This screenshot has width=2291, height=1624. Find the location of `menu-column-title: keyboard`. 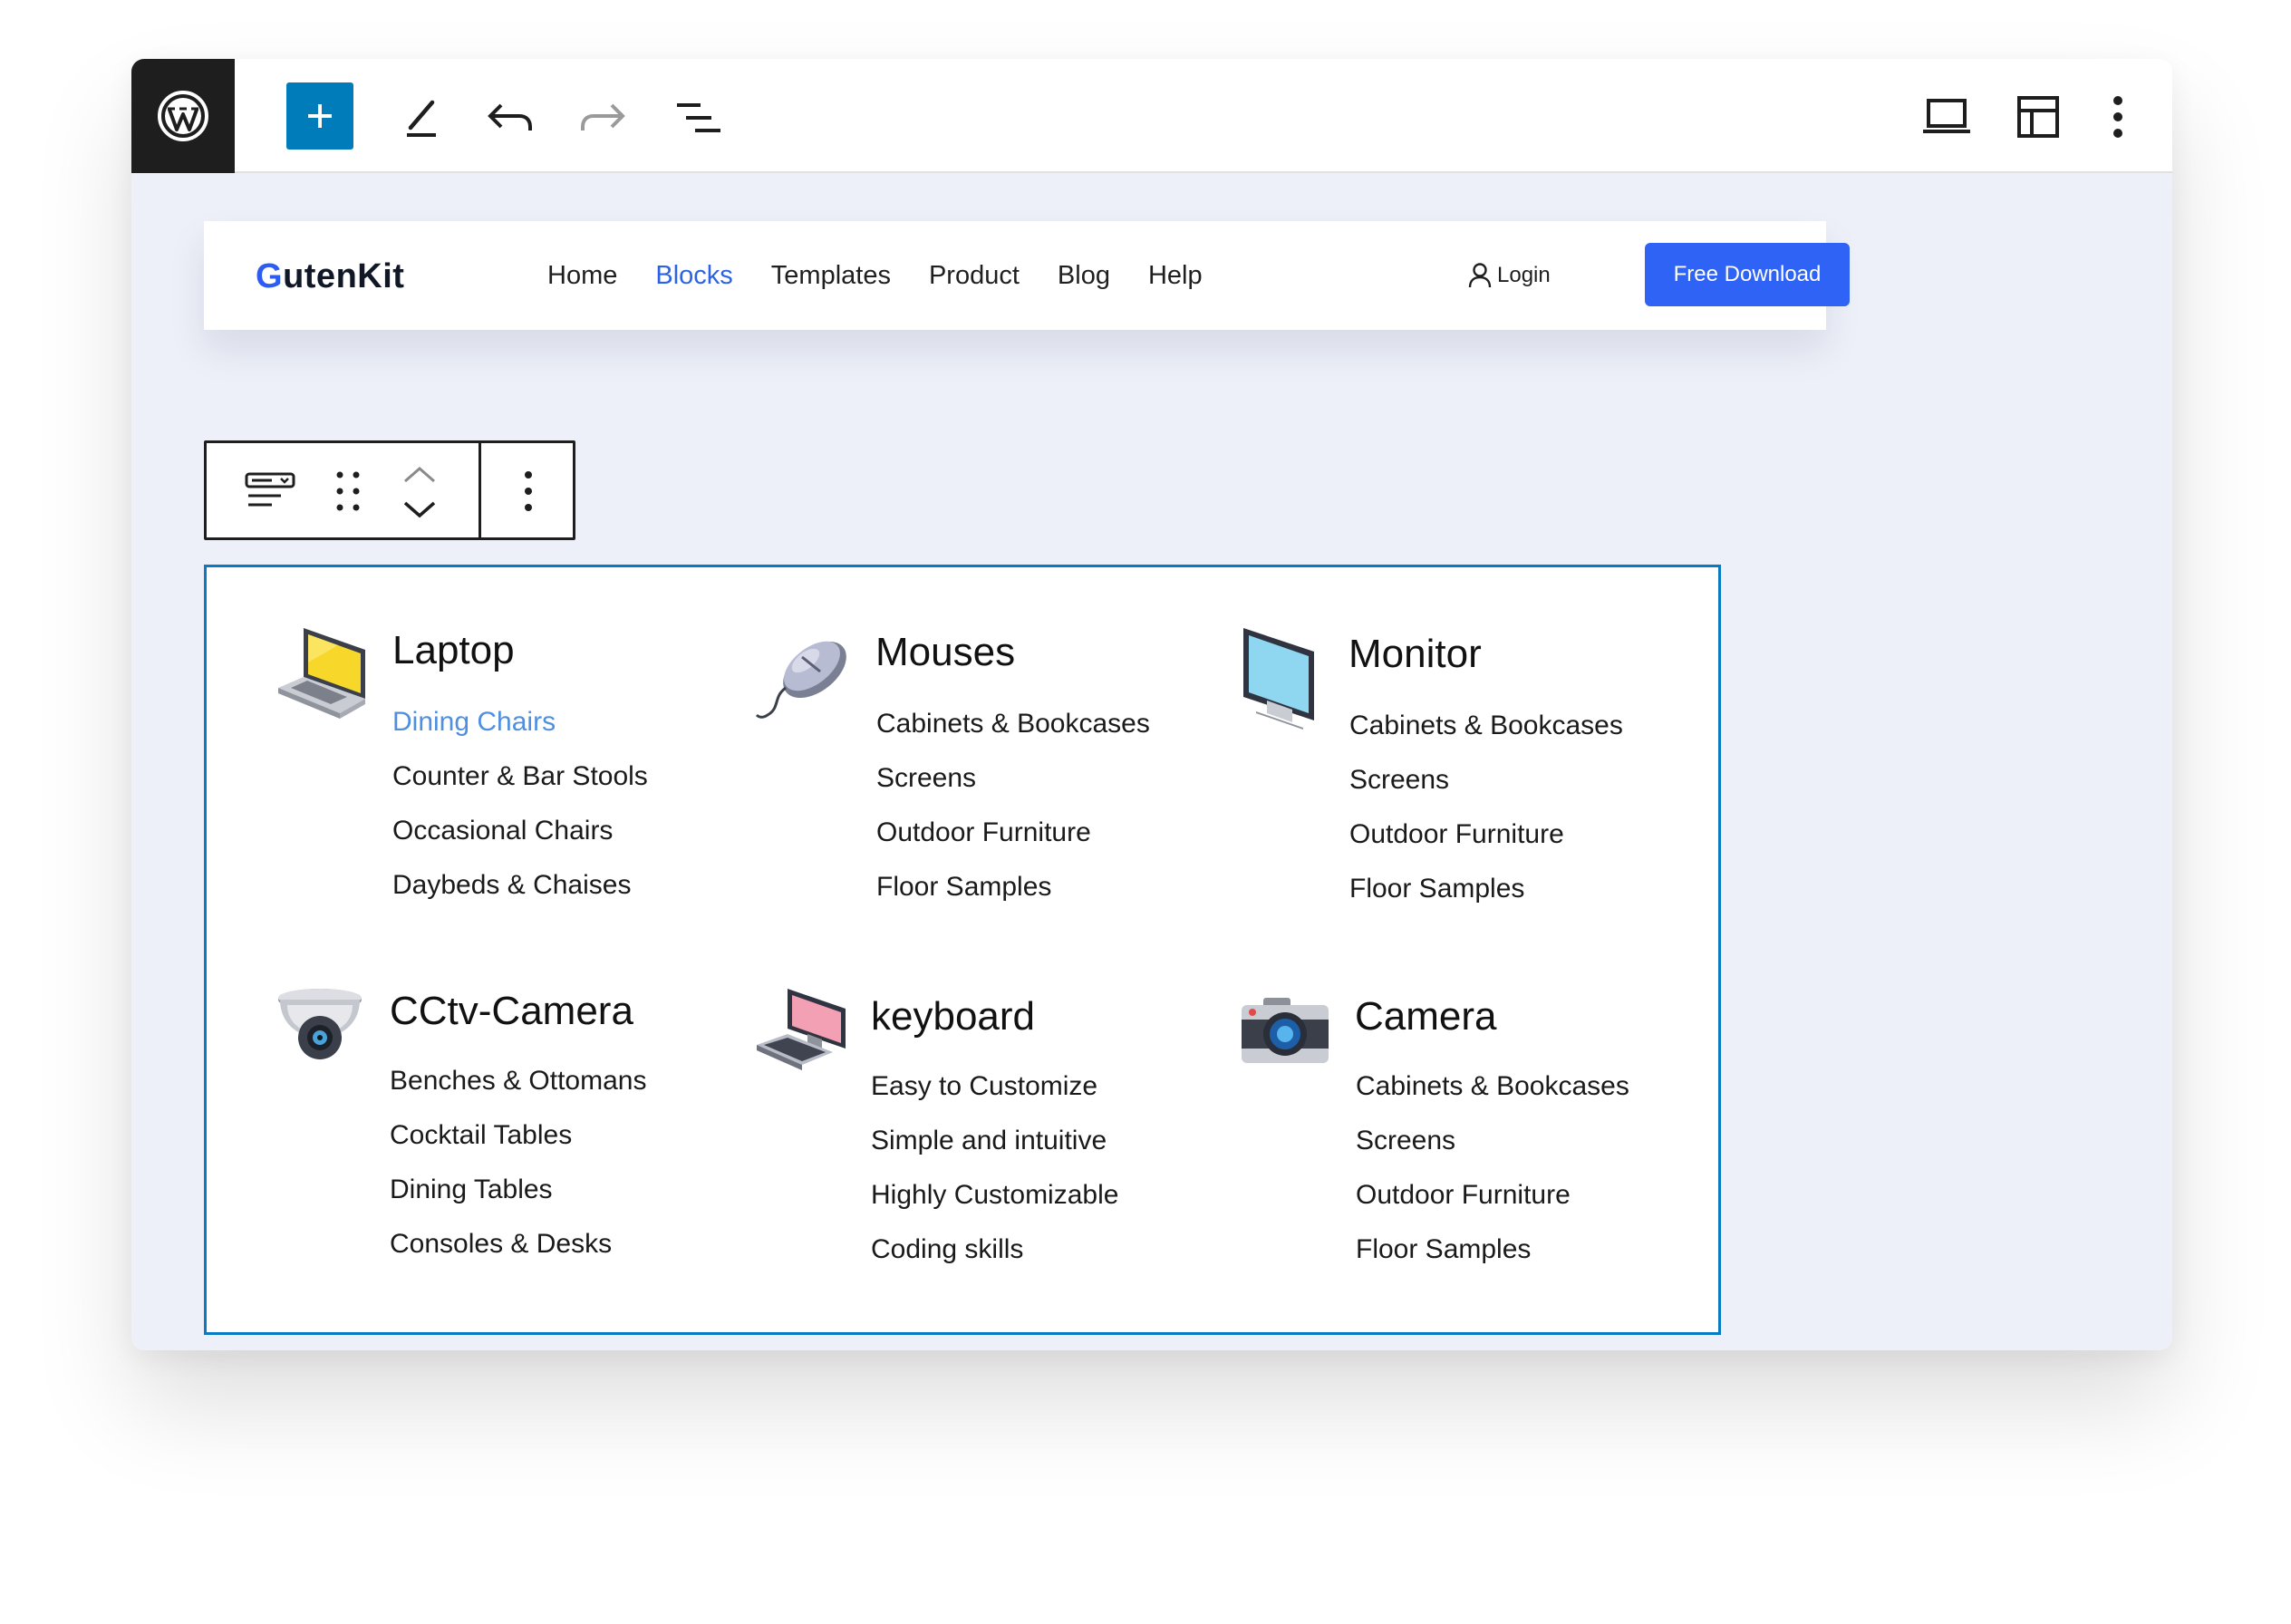

menu-column-title: keyboard is located at coordinates (953, 1016).